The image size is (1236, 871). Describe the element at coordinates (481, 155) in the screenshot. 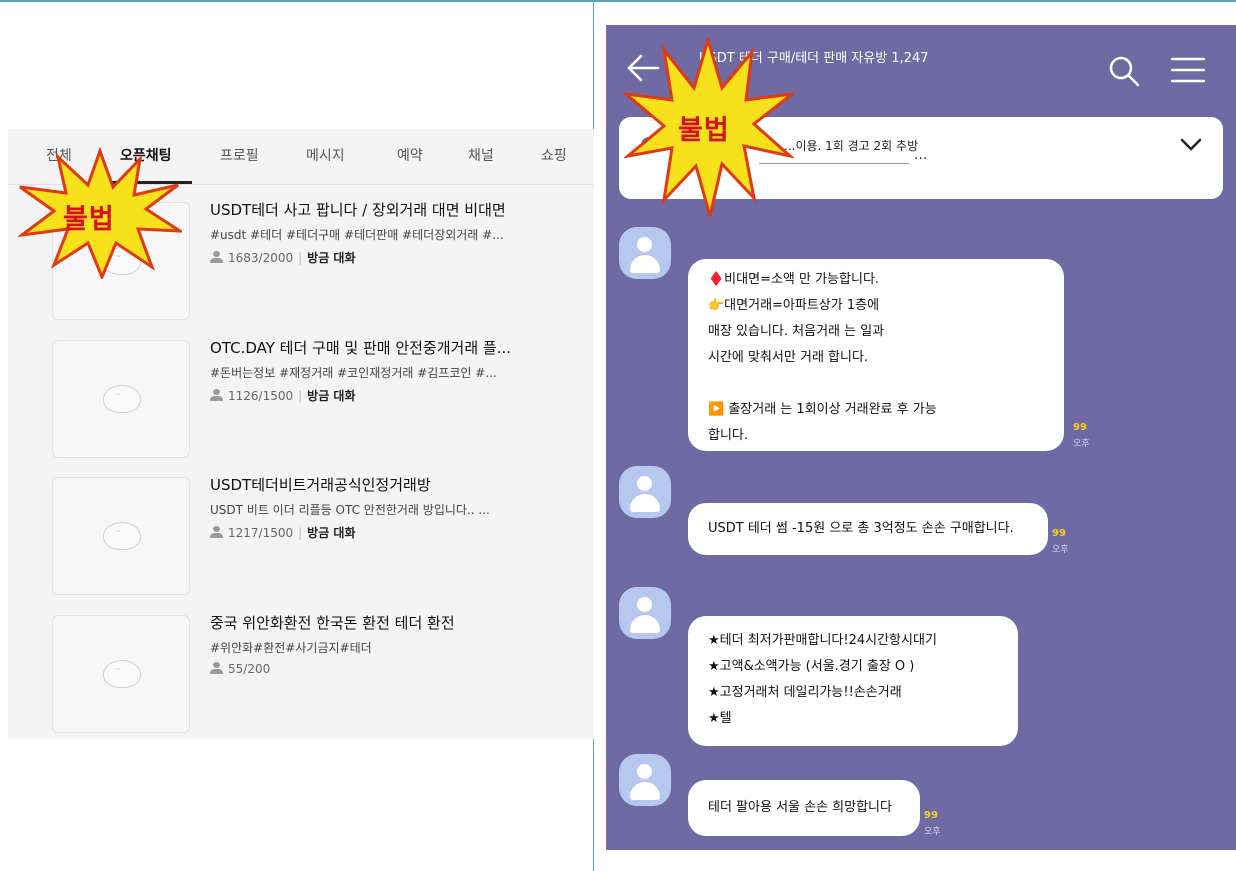

I see `tab-channel: 채널` at that location.